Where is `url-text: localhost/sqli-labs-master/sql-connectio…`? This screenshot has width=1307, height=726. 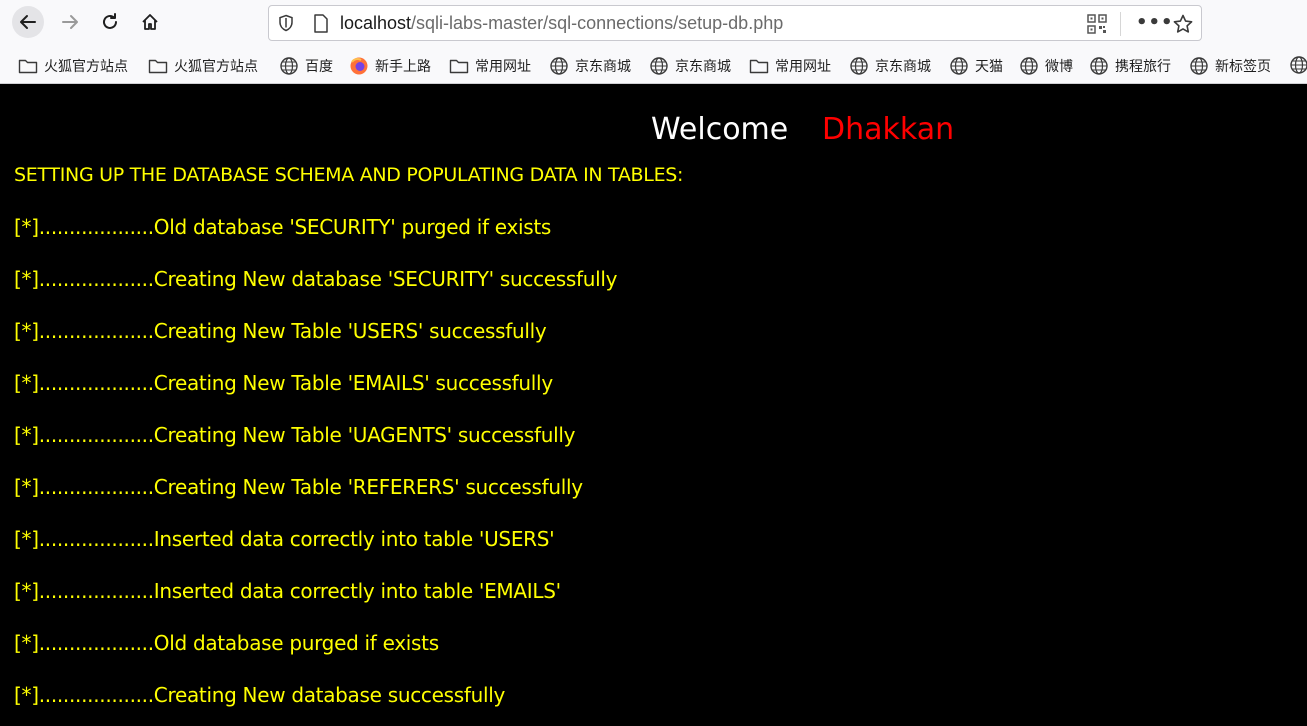 url-text: localhost/sqli-labs-master/sql-connectio… is located at coordinates (561, 23).